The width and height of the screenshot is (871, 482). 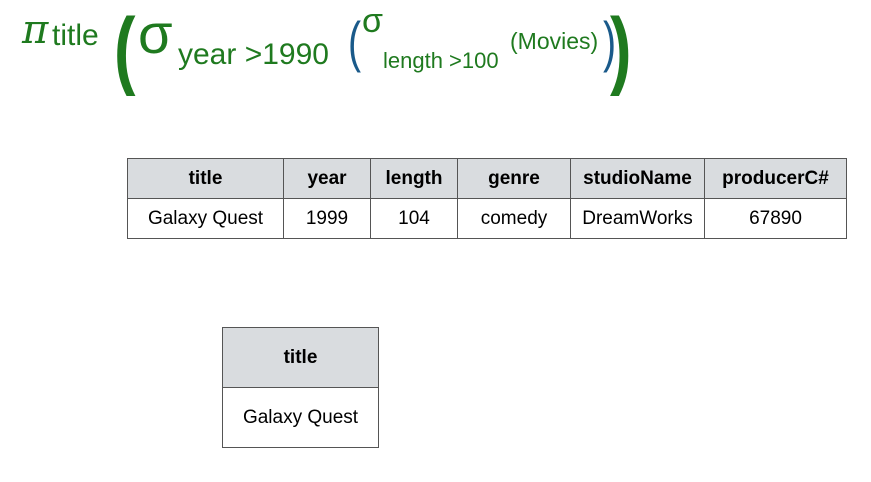 I want to click on table-header-row: title, so click(x=300, y=357).